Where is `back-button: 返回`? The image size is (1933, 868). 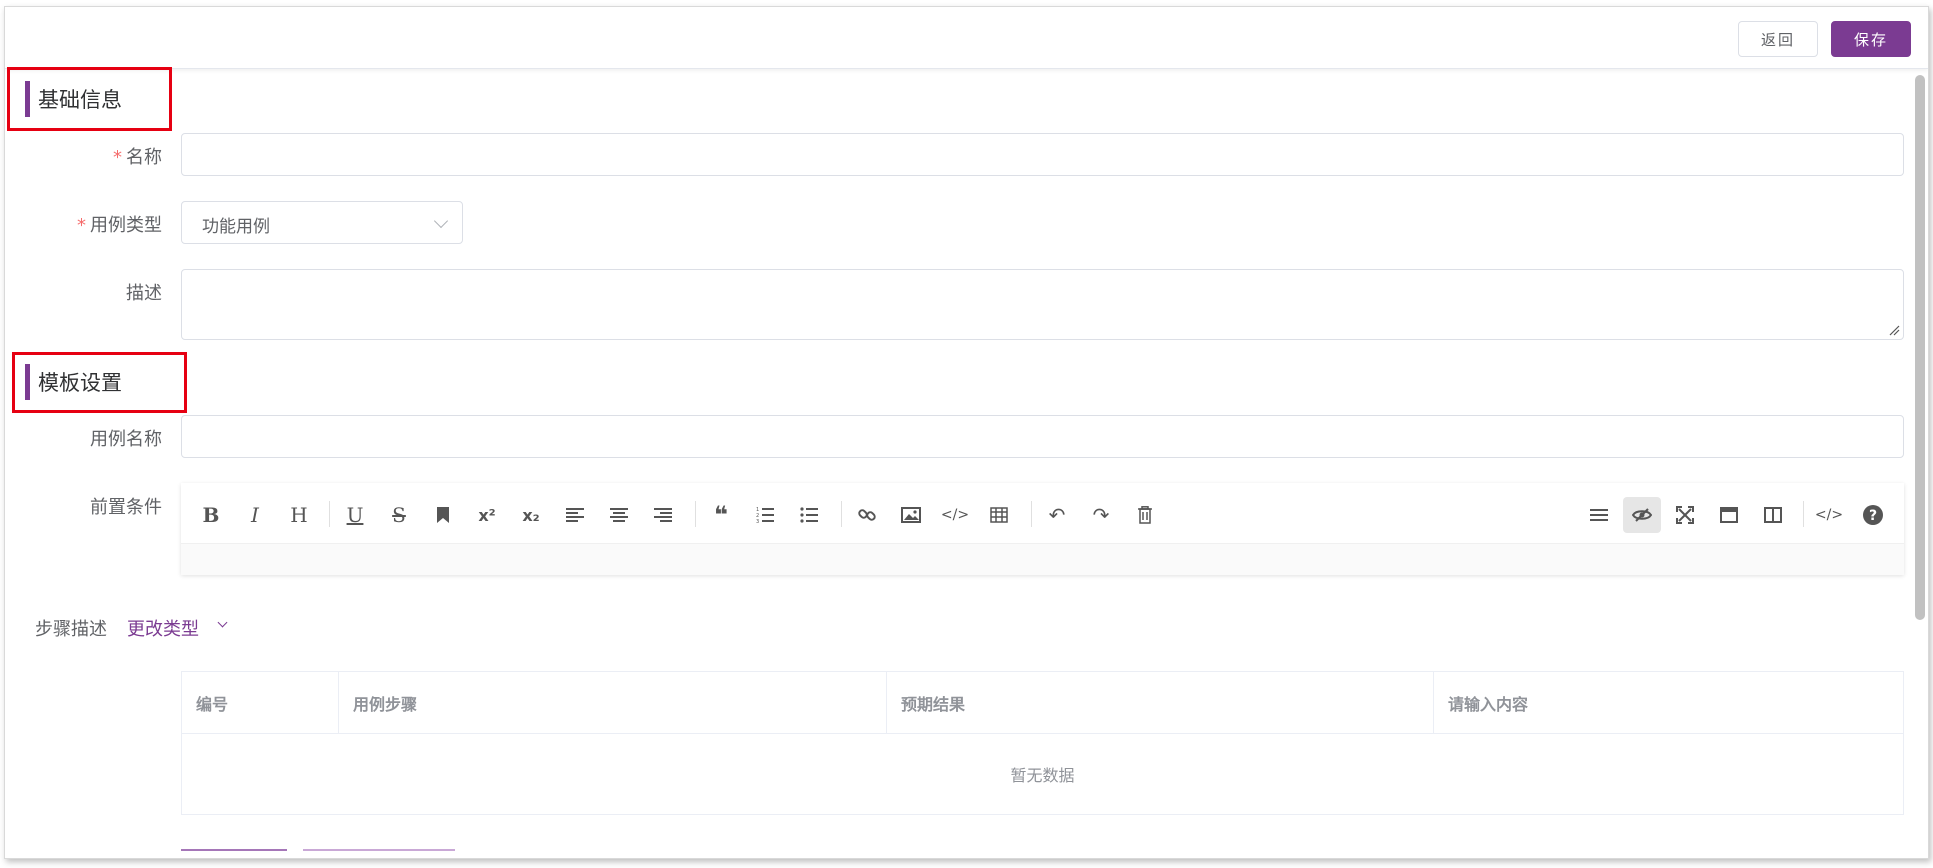 back-button: 返回 is located at coordinates (1778, 39).